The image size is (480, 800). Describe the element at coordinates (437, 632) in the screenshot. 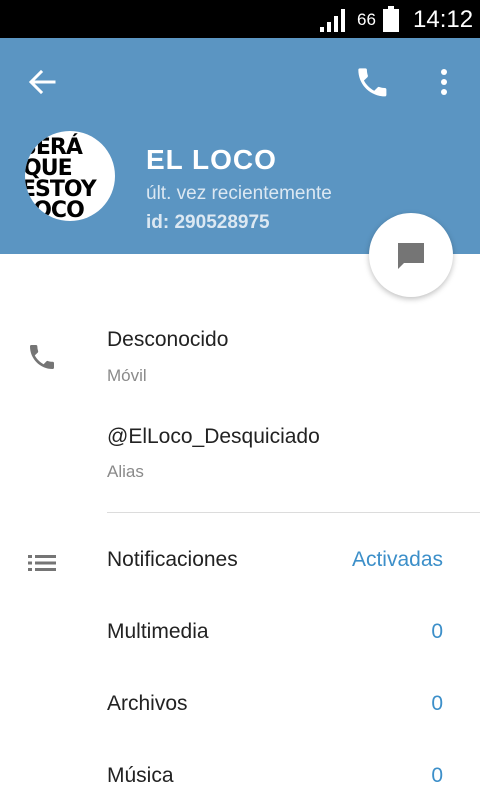

I see `media-count: 0` at that location.